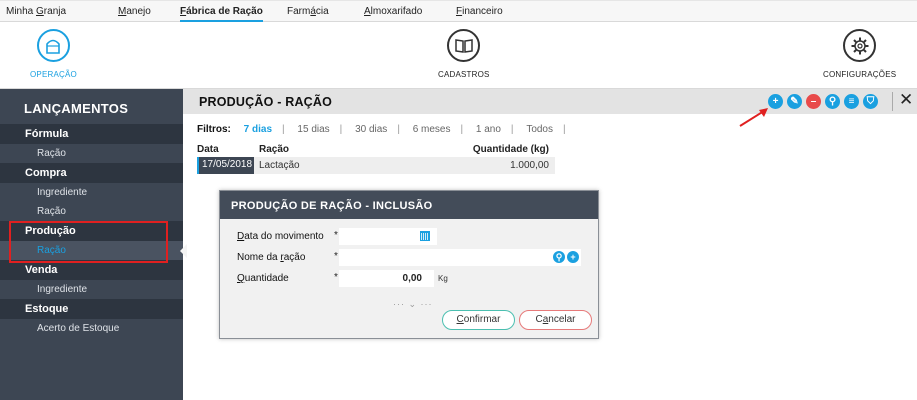 The width and height of the screenshot is (917, 400). Describe the element at coordinates (214, 129) in the screenshot. I see `filters-label: Filtros:` at that location.